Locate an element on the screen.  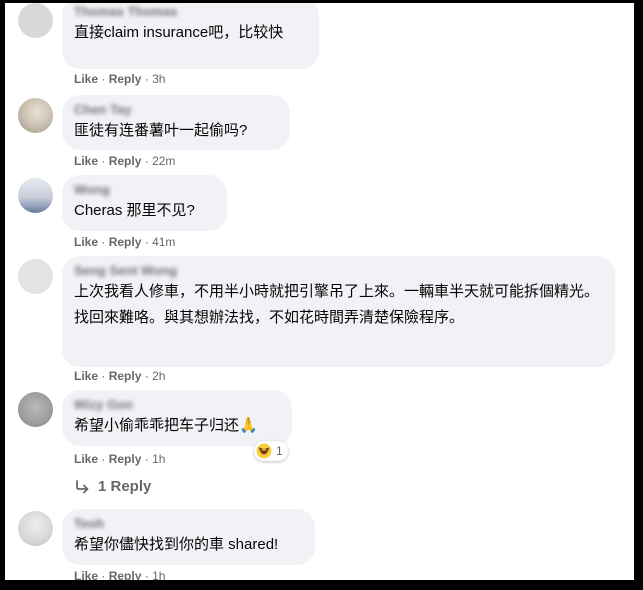
comment-line: 找回來難咯。與其想辦法找，不如花時間弄清楚保險程序。 is located at coordinates (269, 317).